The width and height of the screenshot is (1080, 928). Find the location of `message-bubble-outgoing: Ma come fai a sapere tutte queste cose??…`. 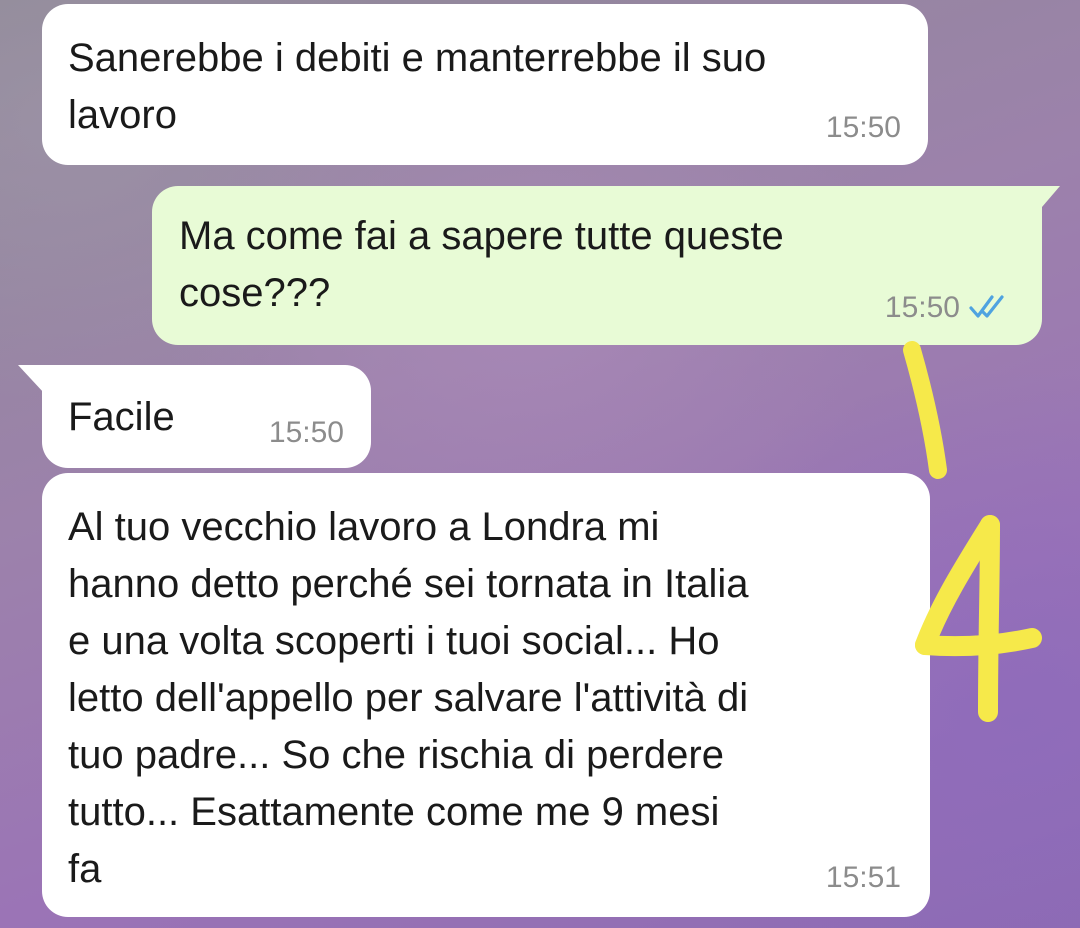

message-bubble-outgoing: Ma come fai a sapere tutte queste cose??… is located at coordinates (597, 265).